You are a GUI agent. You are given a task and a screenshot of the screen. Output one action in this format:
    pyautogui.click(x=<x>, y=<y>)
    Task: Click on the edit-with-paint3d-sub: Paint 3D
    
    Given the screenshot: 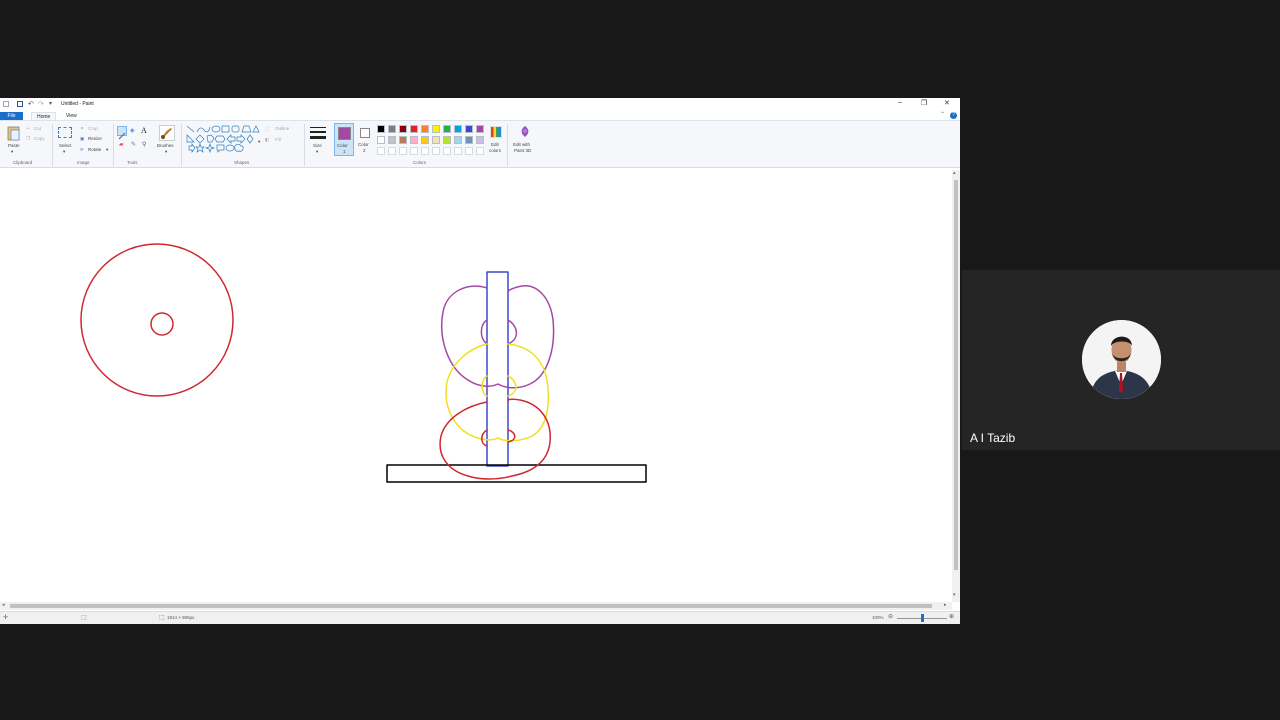 What is the action you would take?
    pyautogui.click(x=522, y=150)
    